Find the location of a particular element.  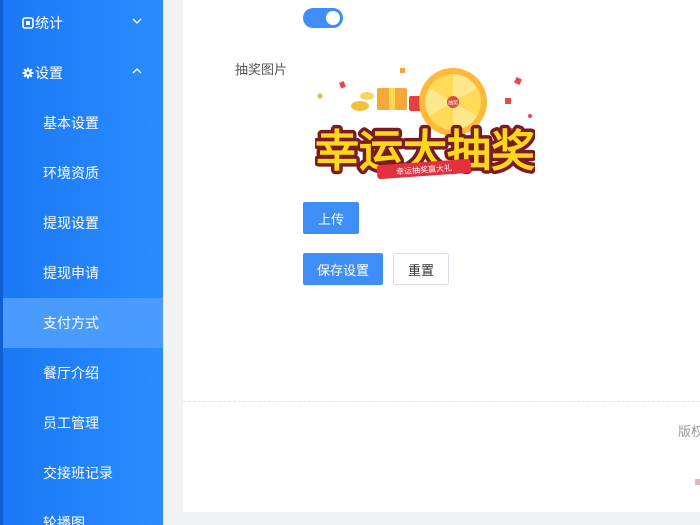

chevron-down-icon is located at coordinates (137, 21).